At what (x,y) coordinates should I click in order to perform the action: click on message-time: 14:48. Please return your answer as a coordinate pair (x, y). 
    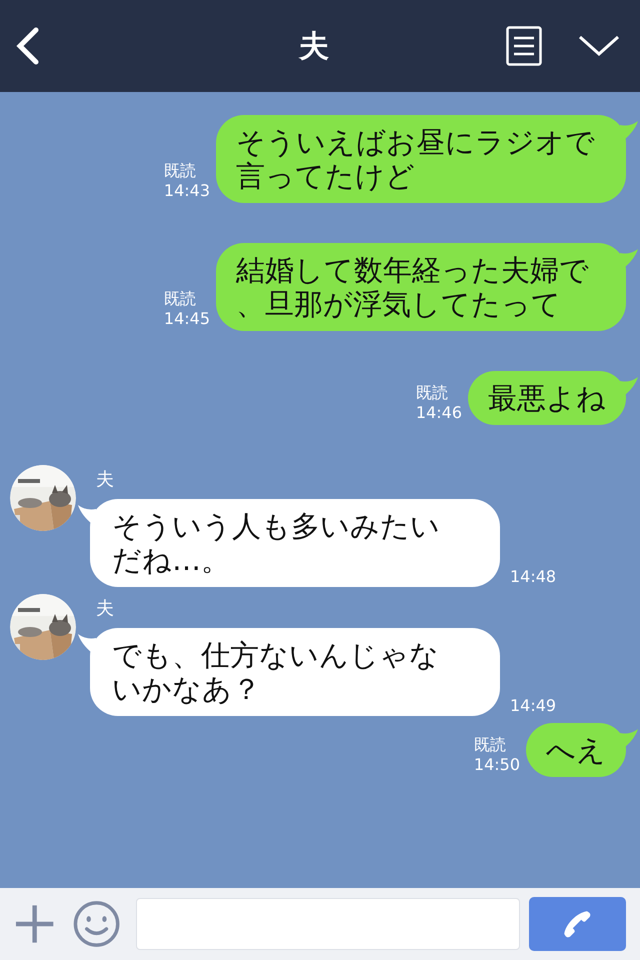
    Looking at the image, I should click on (533, 577).